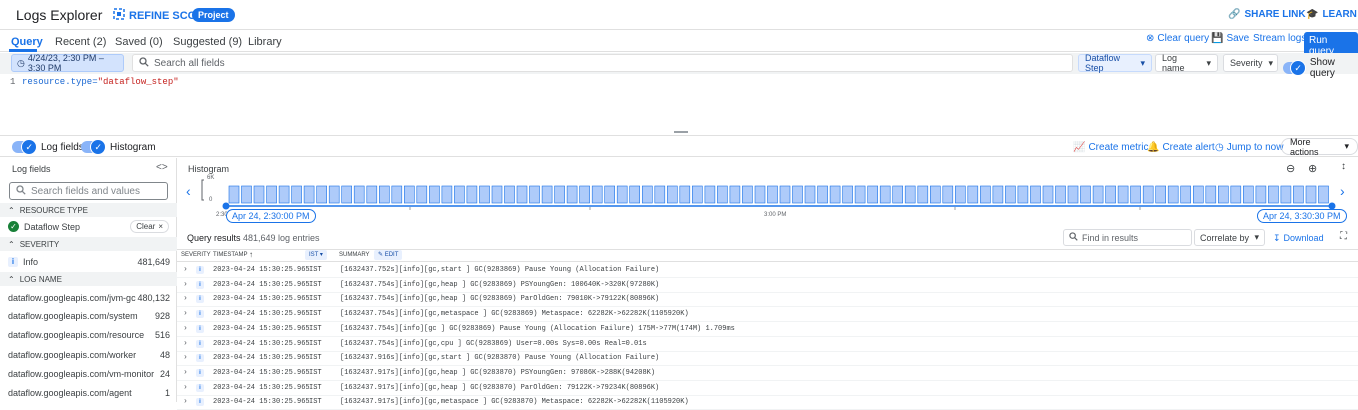 This screenshot has height=410, width=1358. Describe the element at coordinates (1343, 236) in the screenshot. I see `fullscreen-icon: ⛶` at that location.